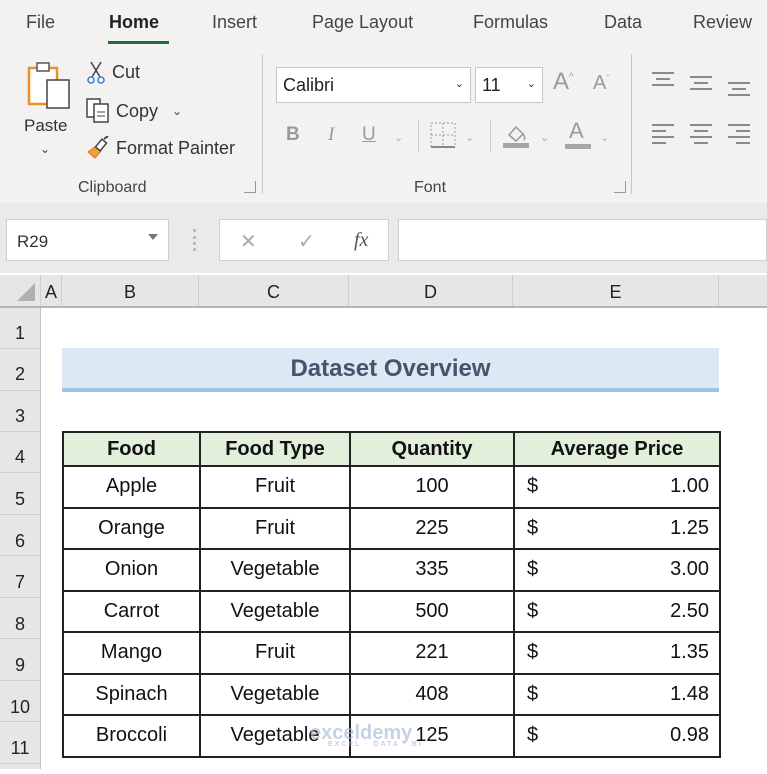 The width and height of the screenshot is (767, 774). Describe the element at coordinates (740, 136) in the screenshot. I see `align-right-icon` at that location.